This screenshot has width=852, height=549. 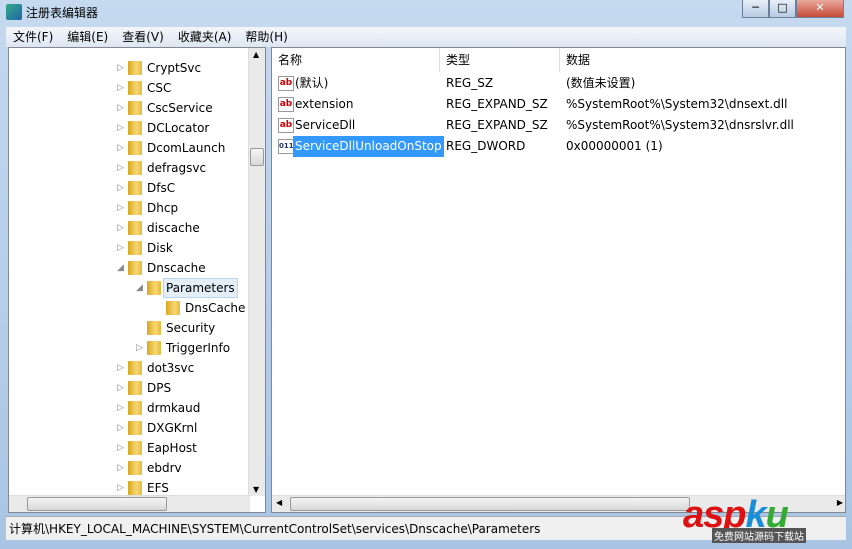 I want to click on values-hscroll-thumb, so click(x=490, y=504).